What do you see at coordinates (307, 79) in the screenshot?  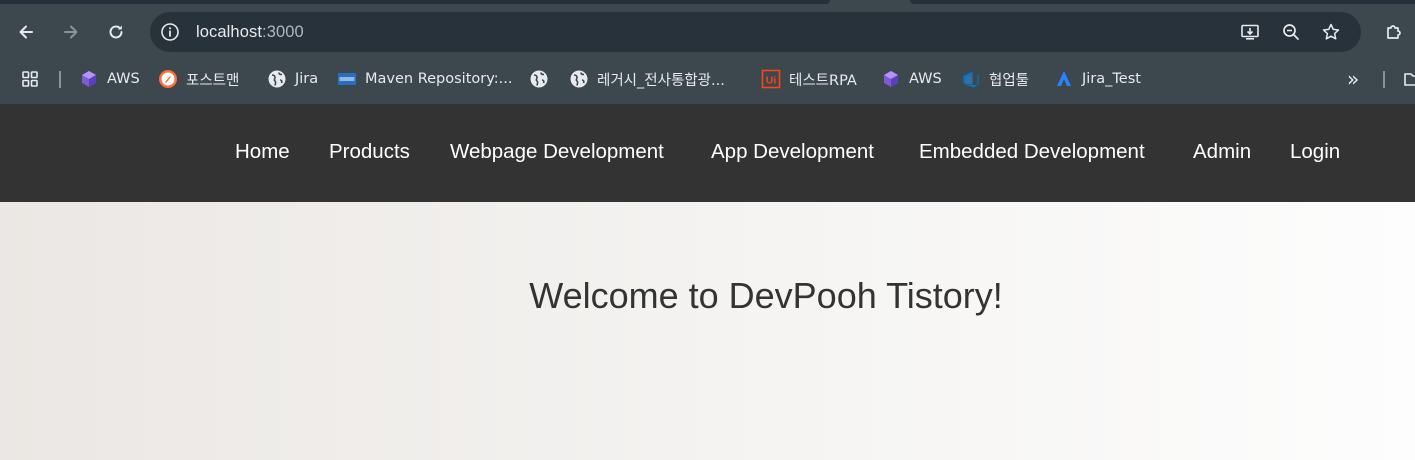 I see `bookmark-label: Jira` at bounding box center [307, 79].